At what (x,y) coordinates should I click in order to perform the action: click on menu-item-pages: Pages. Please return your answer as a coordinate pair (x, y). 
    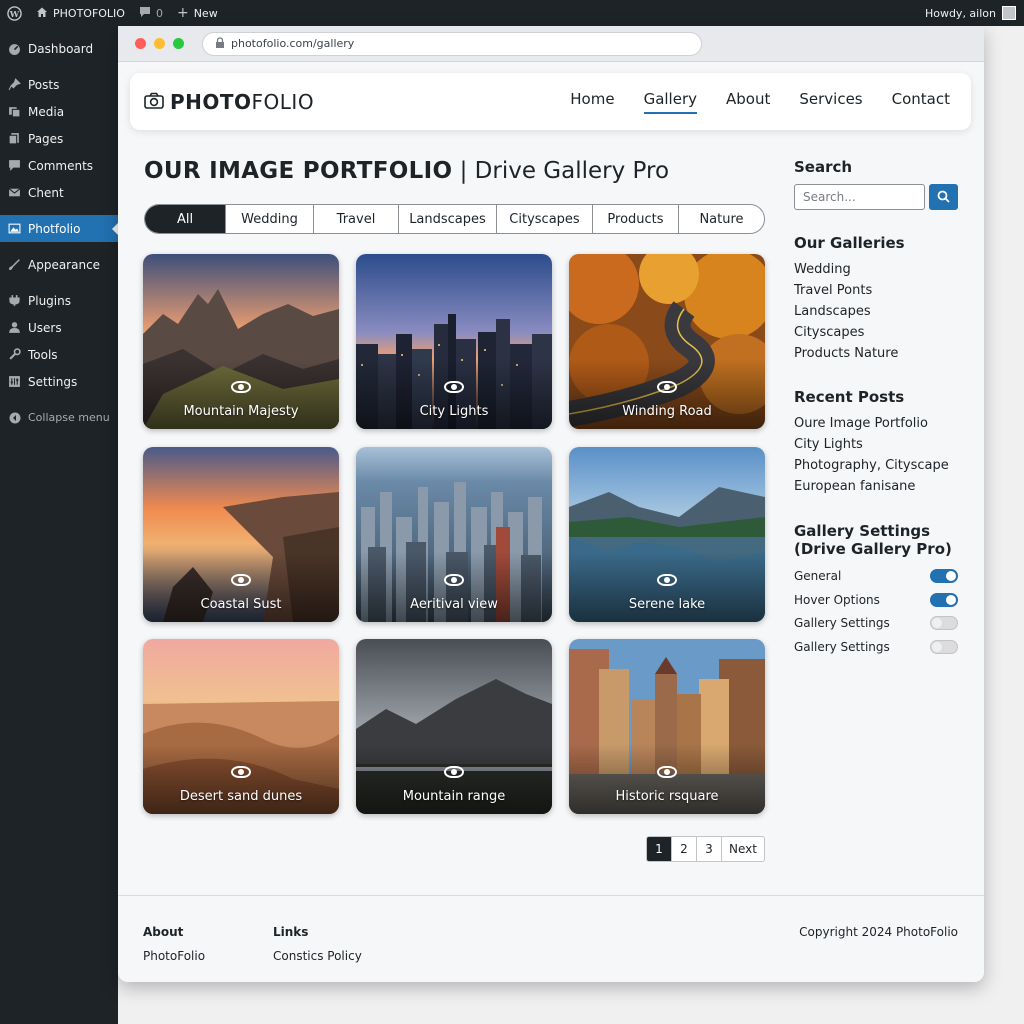
    Looking at the image, I should click on (59, 138).